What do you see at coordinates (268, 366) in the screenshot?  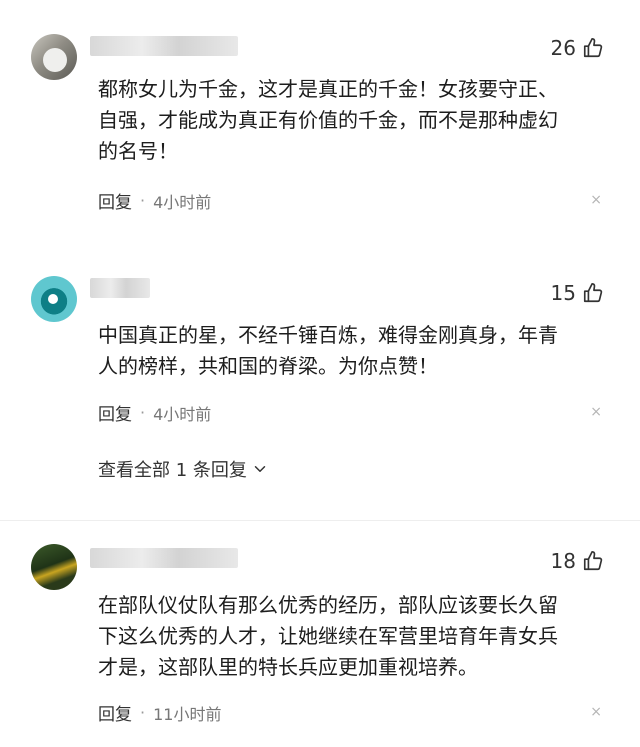 I see `comment-line: 人的榜样，共和国的脊梁。为你点赞！` at bounding box center [268, 366].